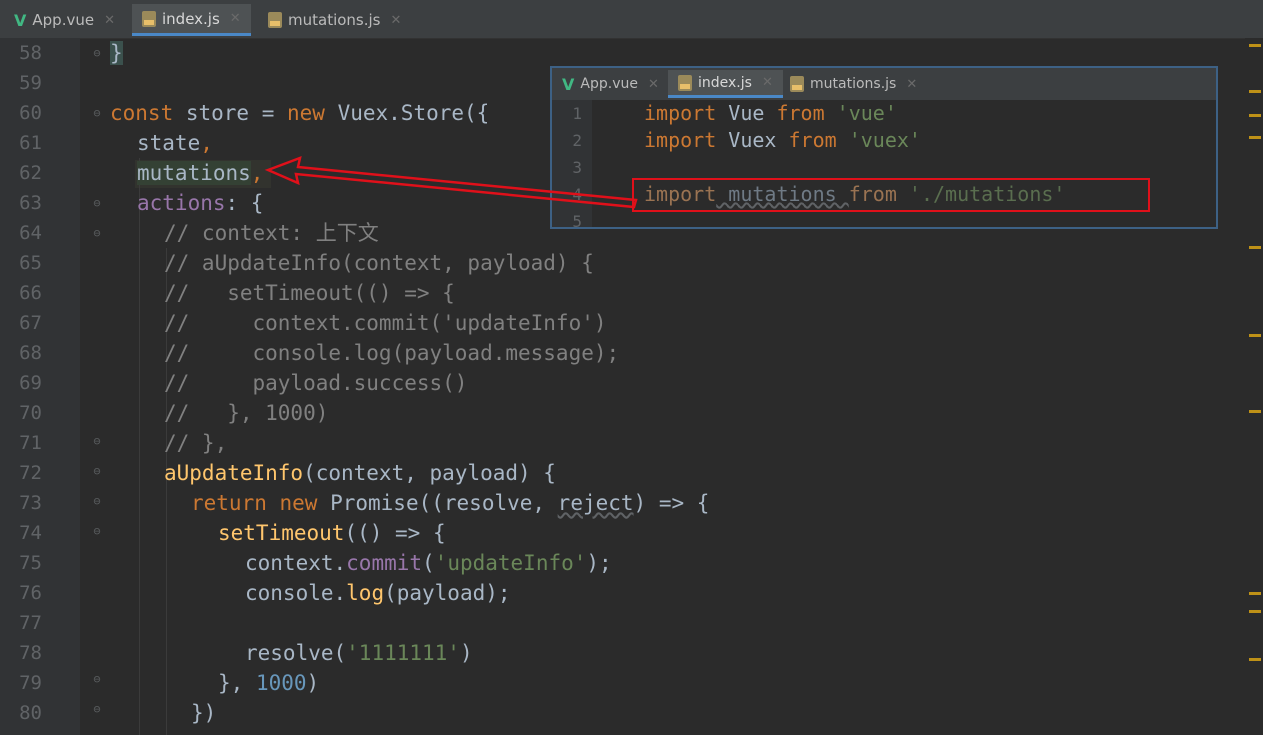 The image size is (1263, 735). What do you see at coordinates (770, 113) in the screenshot?
I see `popup-code-line-1: import Vue from 'vue'` at bounding box center [770, 113].